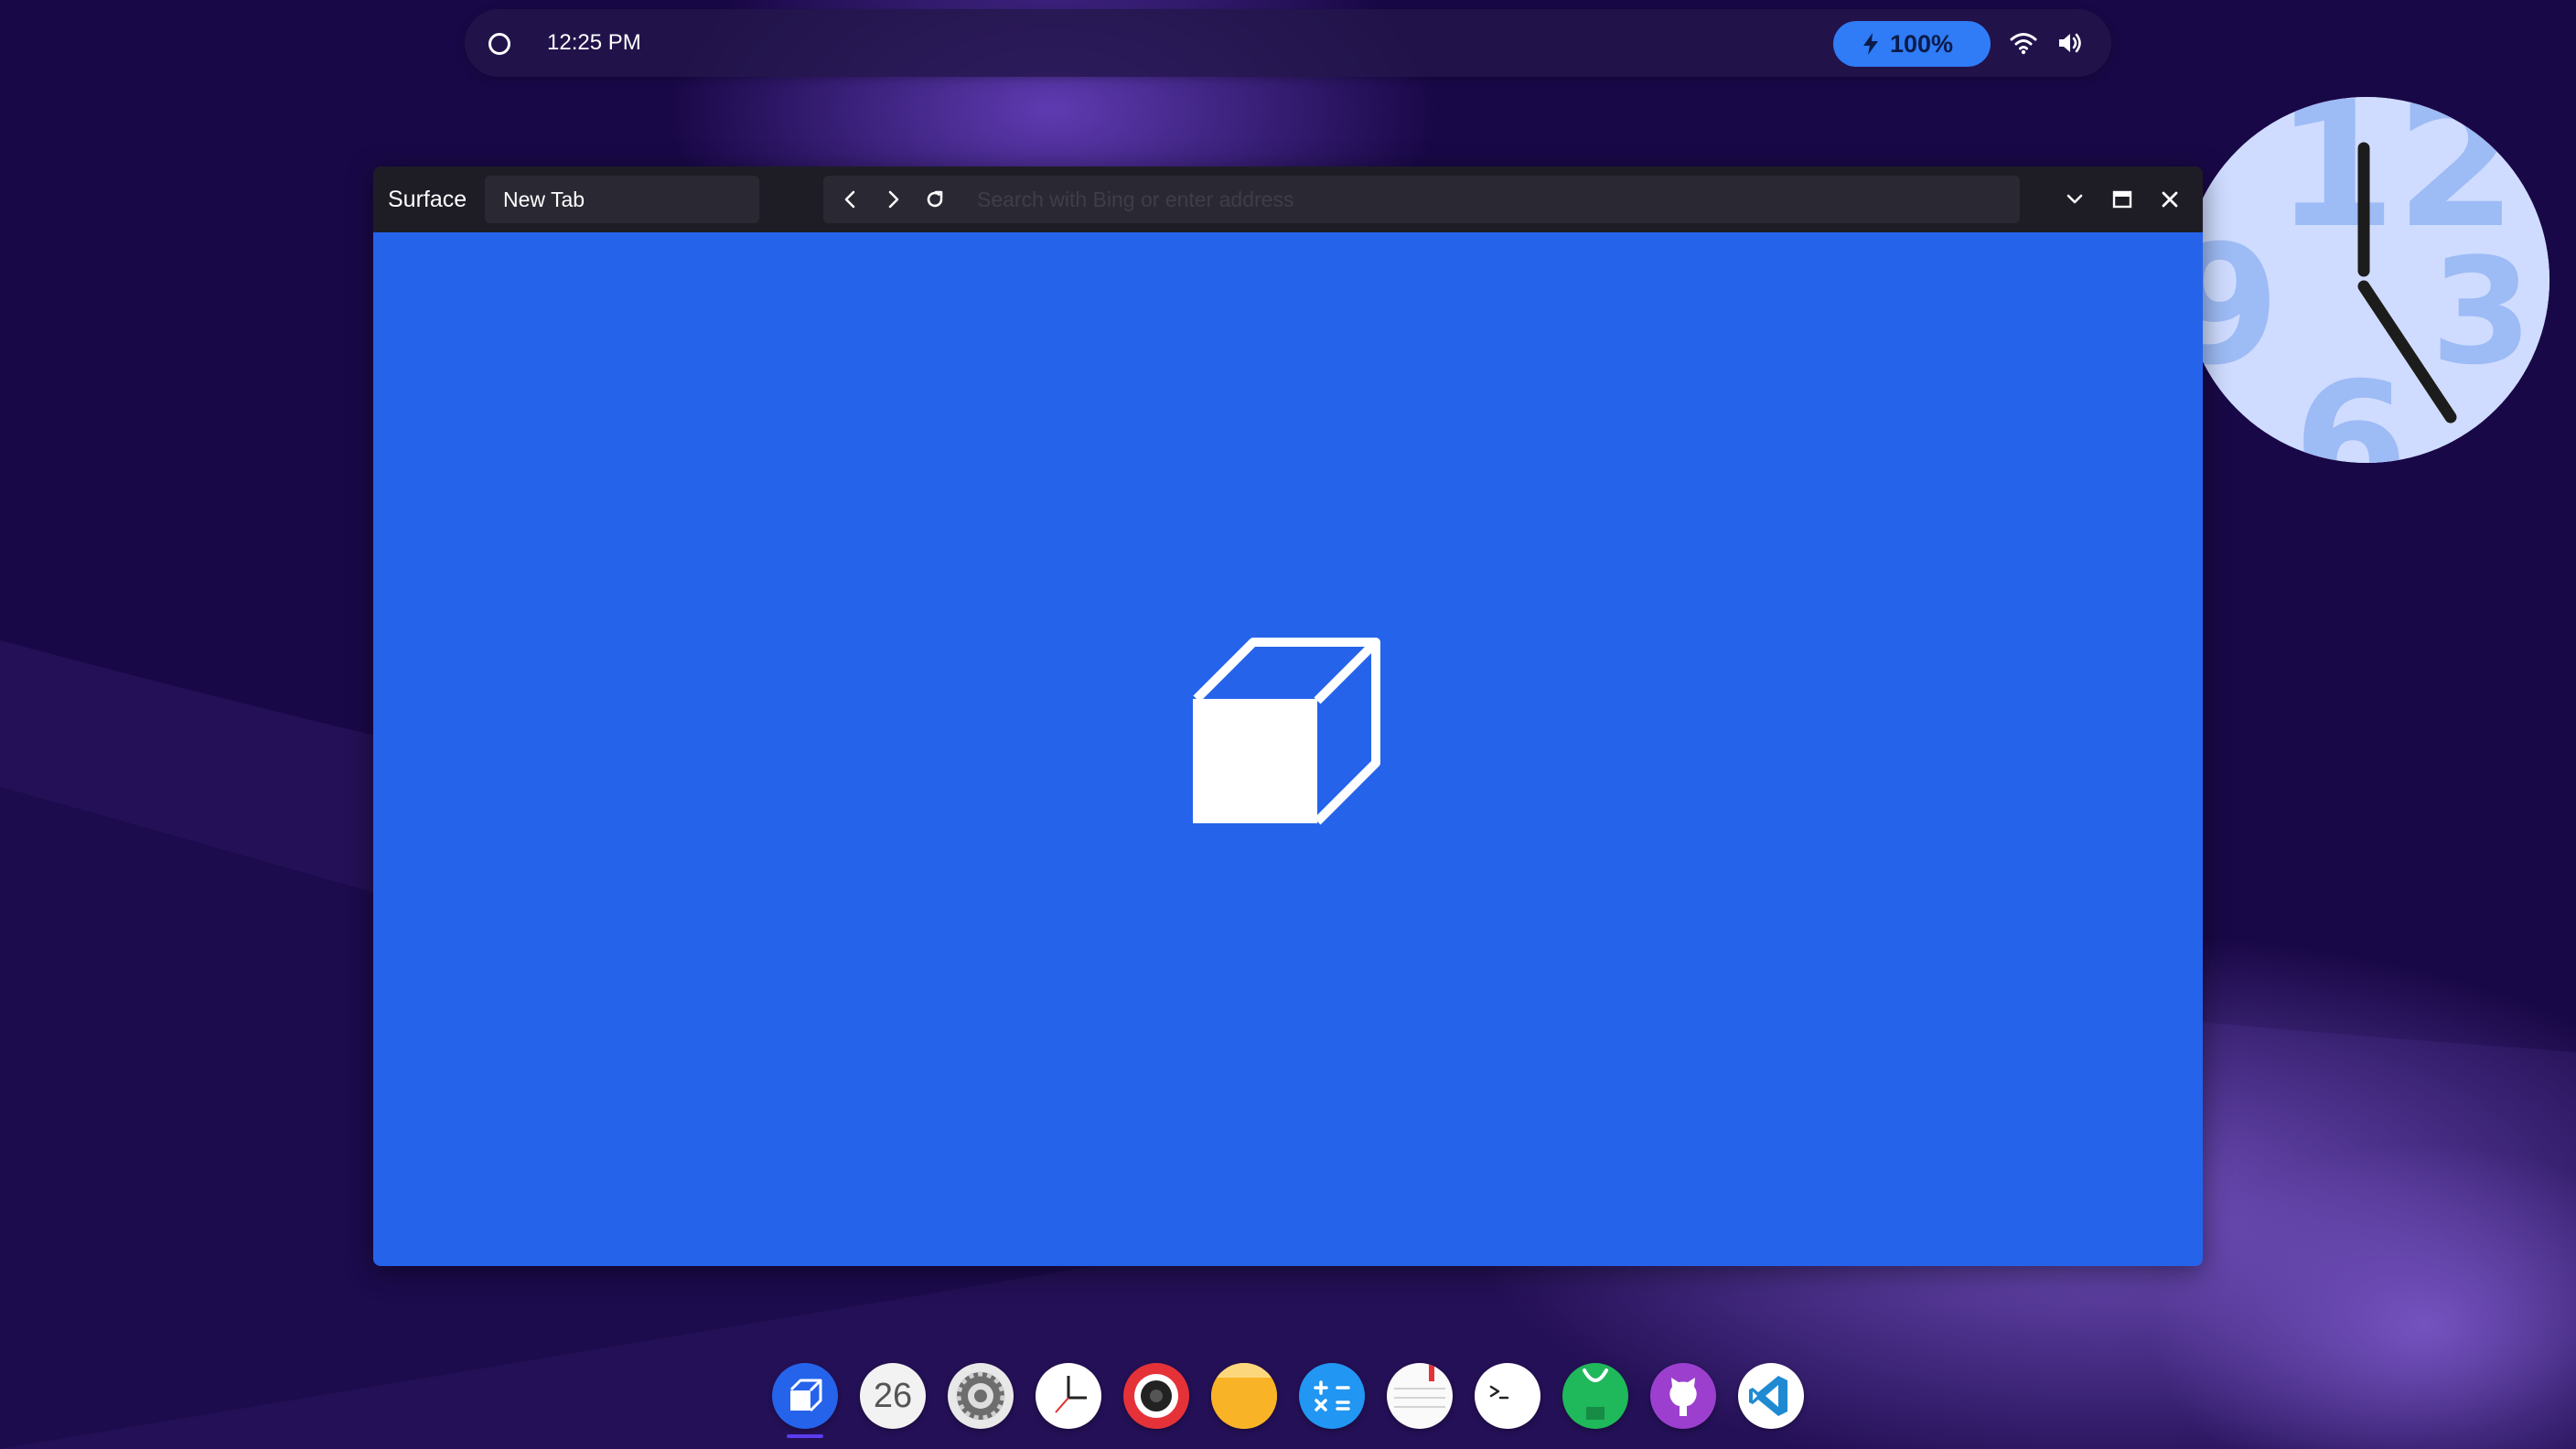 The width and height of the screenshot is (2576, 1449). I want to click on dock-terminal, so click(1508, 1396).